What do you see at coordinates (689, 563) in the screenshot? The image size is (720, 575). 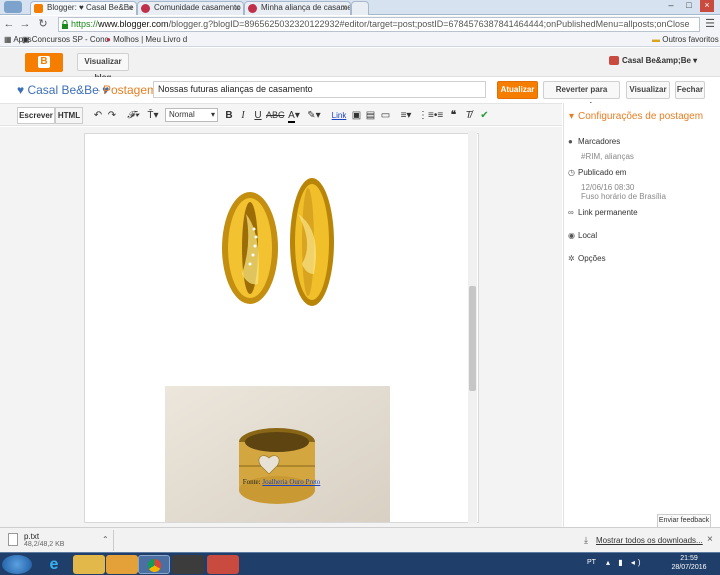 I see `system-clock: 21:59 28/07/2016` at bounding box center [689, 563].